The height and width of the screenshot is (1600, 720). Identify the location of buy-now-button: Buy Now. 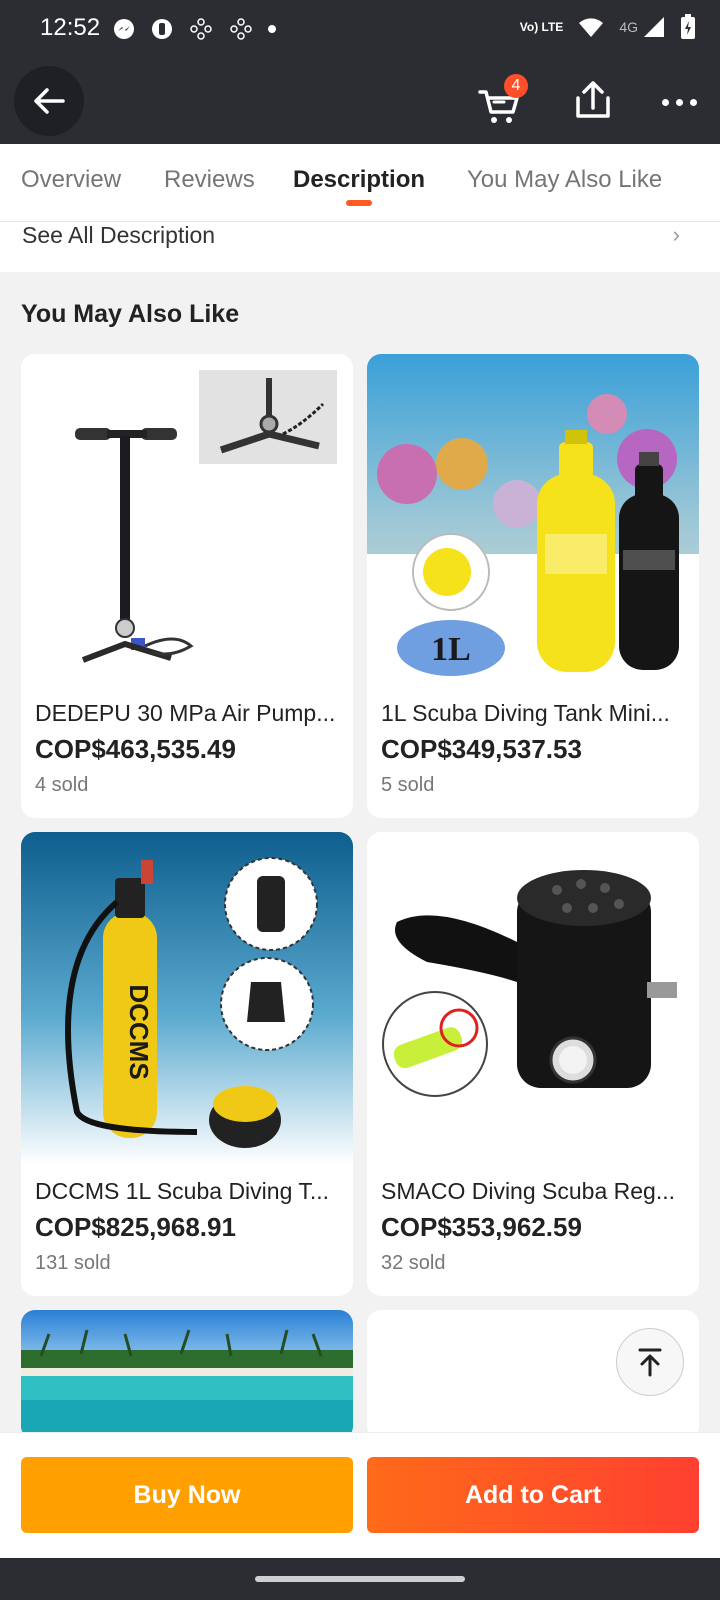
(187, 1495).